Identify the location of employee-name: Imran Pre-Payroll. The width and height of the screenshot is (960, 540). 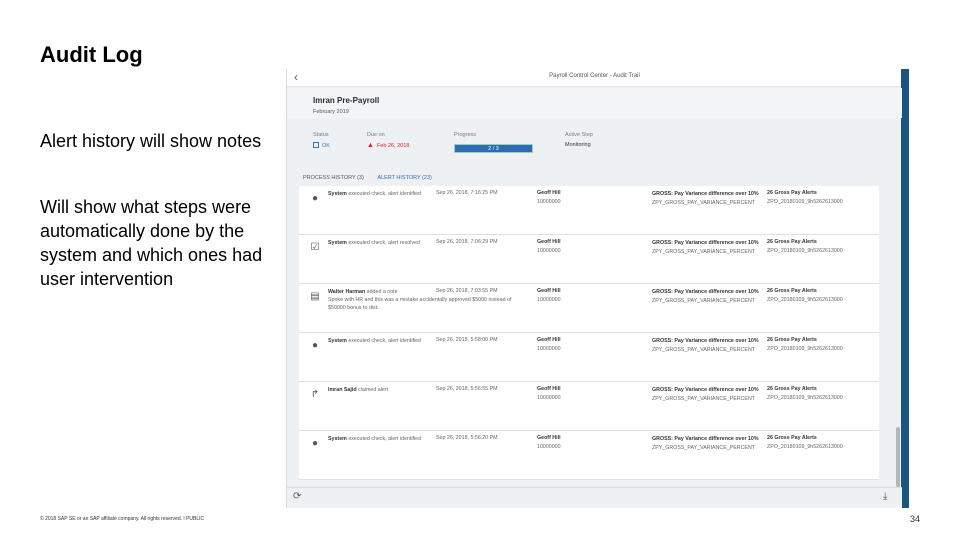
(346, 100).